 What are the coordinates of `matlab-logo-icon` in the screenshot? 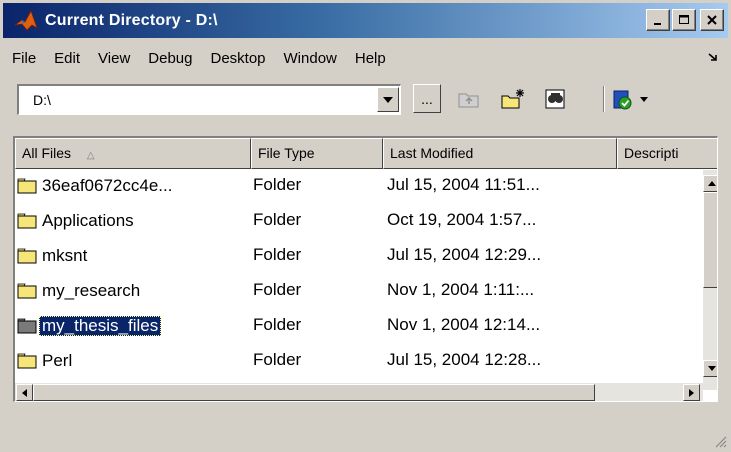 It's located at (26, 21).